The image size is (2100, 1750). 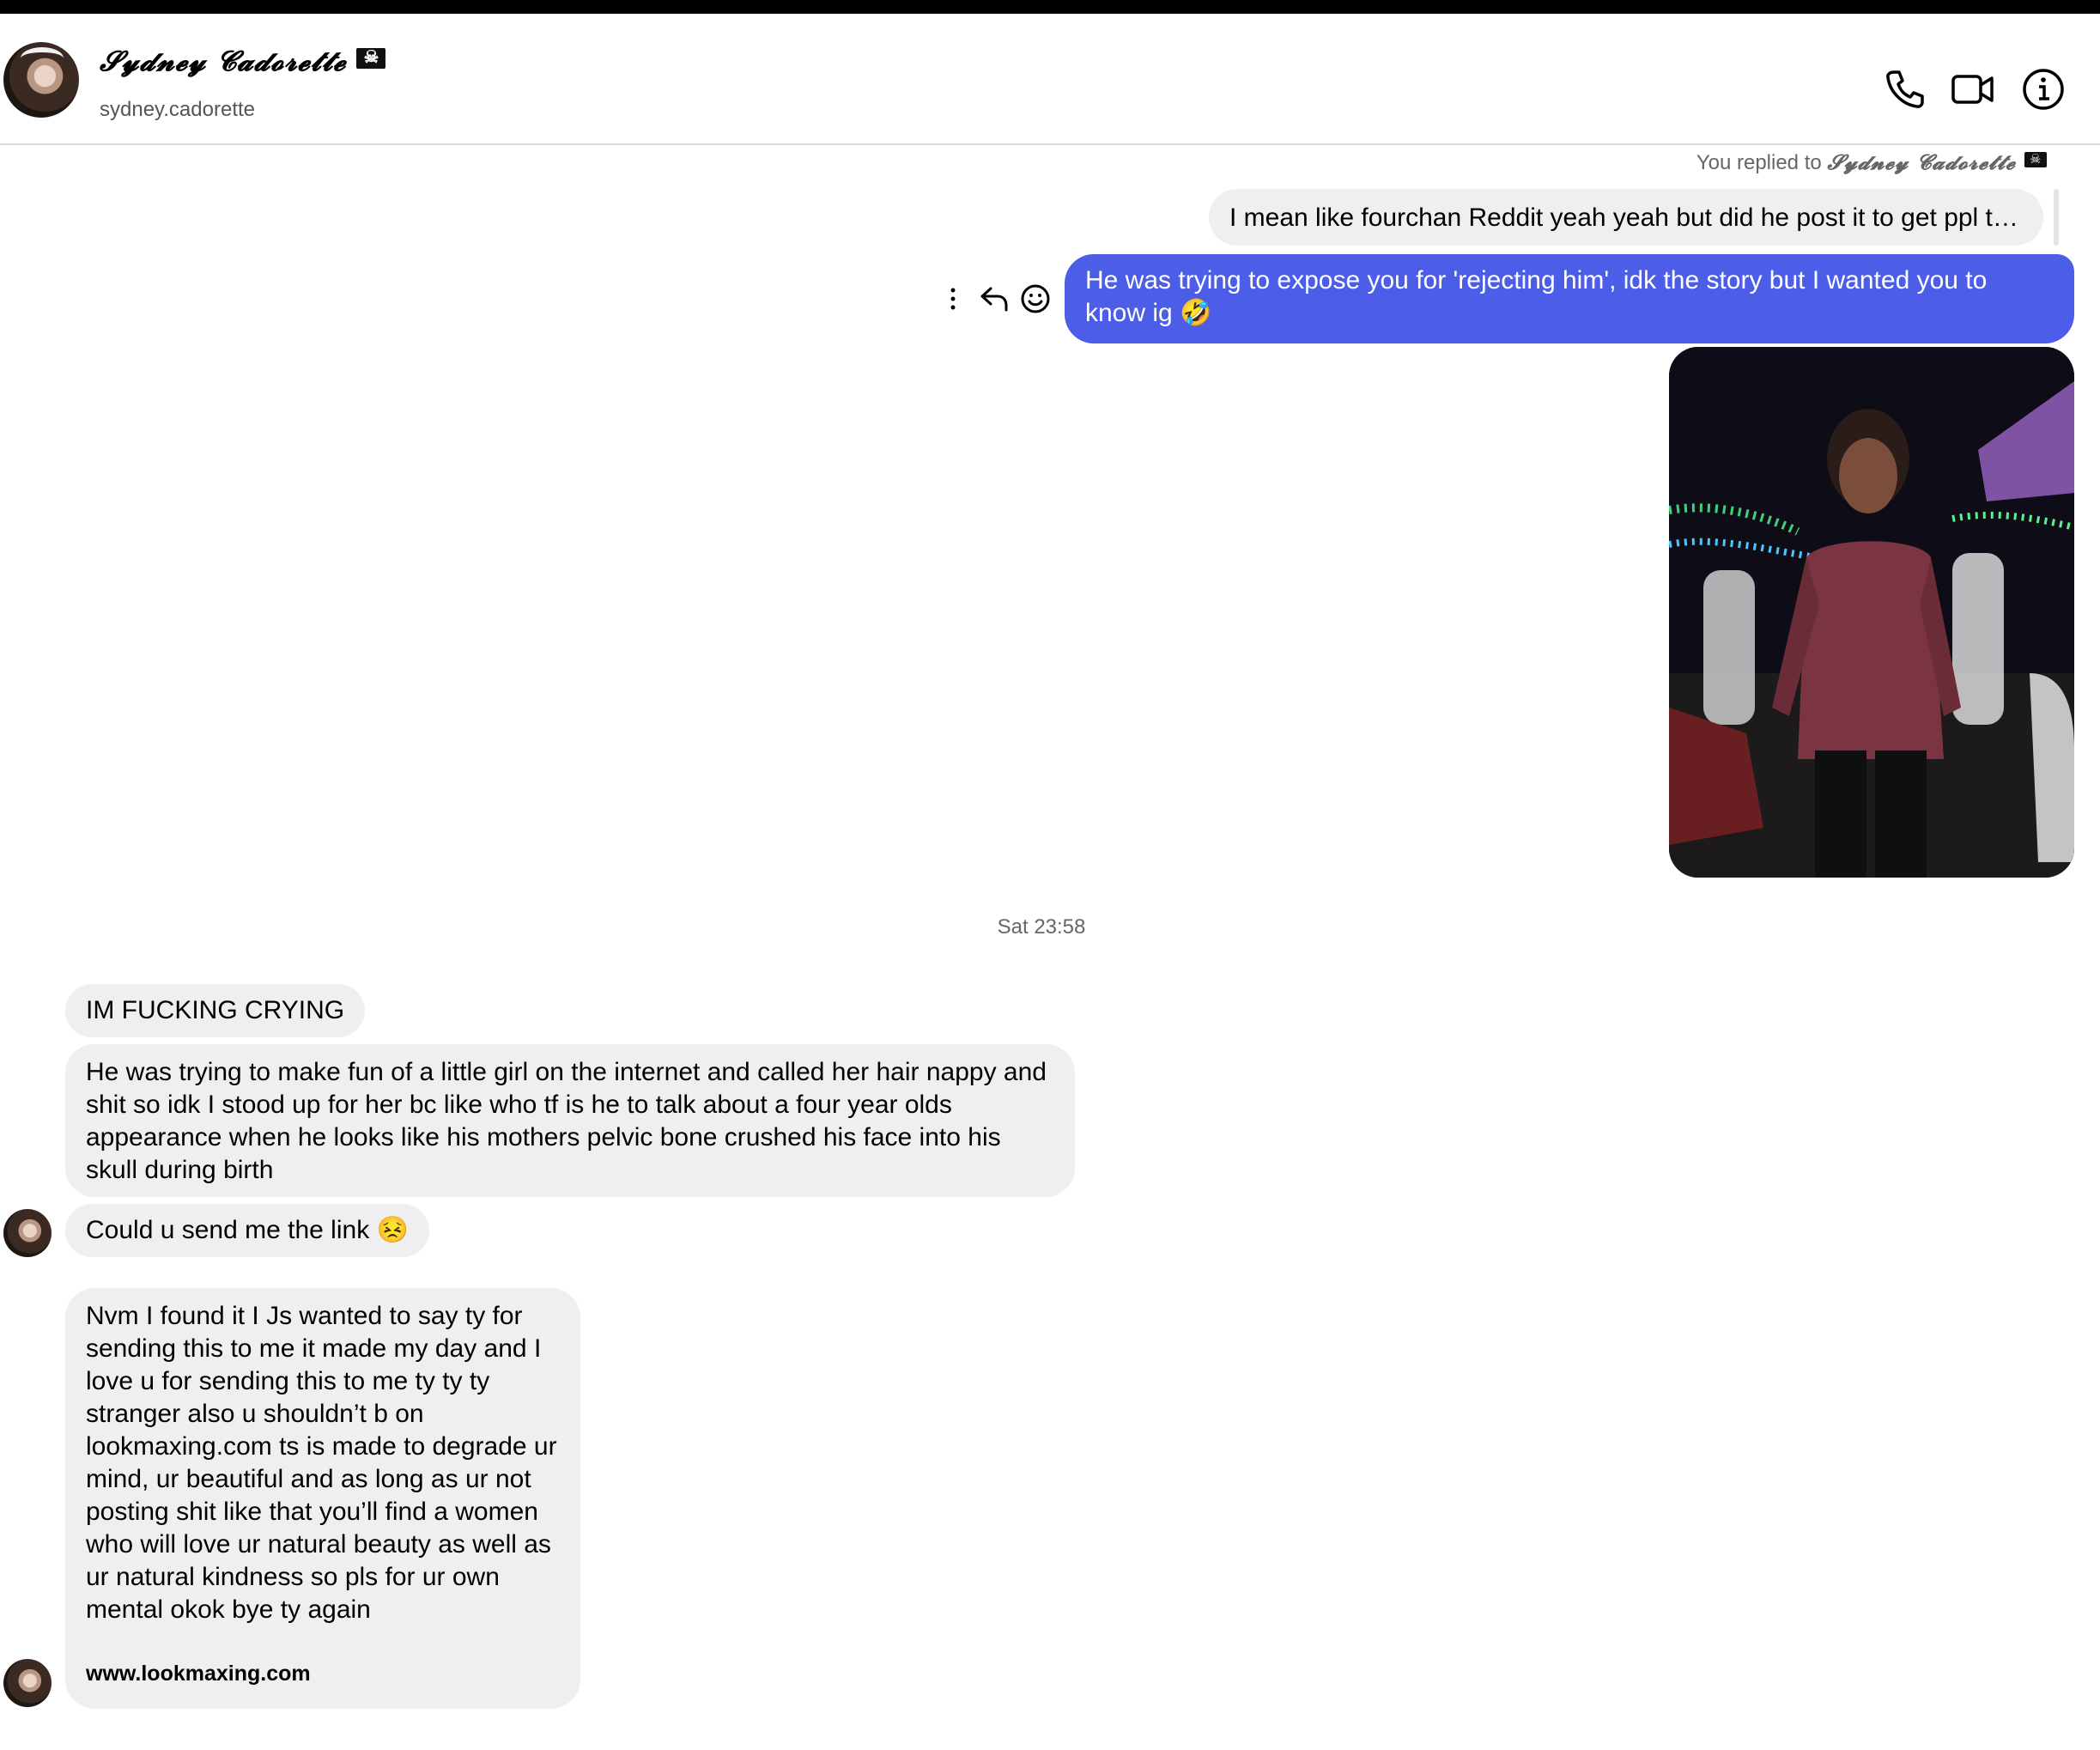 I want to click on photo-content, so click(x=1871, y=612).